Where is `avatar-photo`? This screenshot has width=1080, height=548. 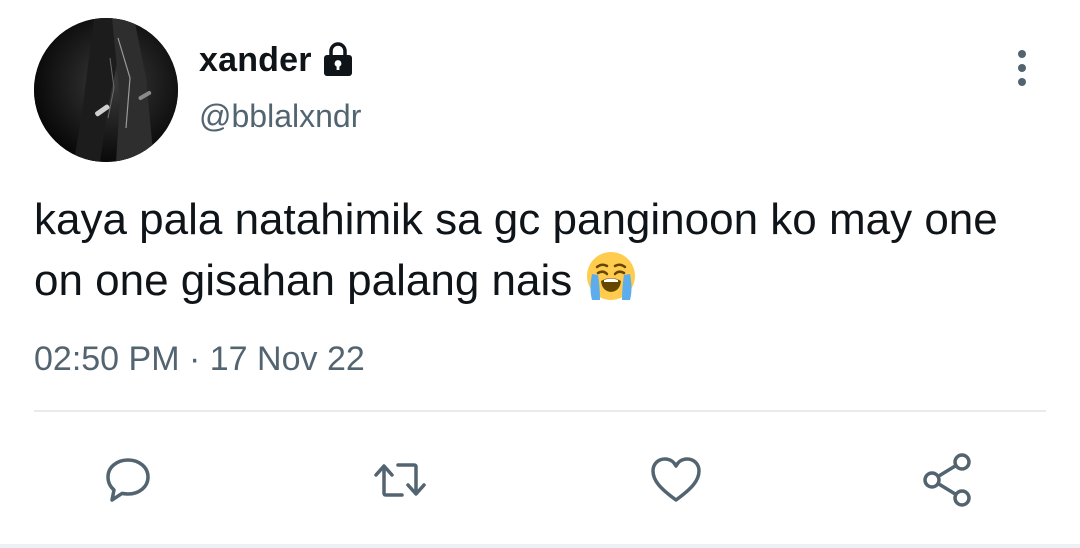 avatar-photo is located at coordinates (106, 90).